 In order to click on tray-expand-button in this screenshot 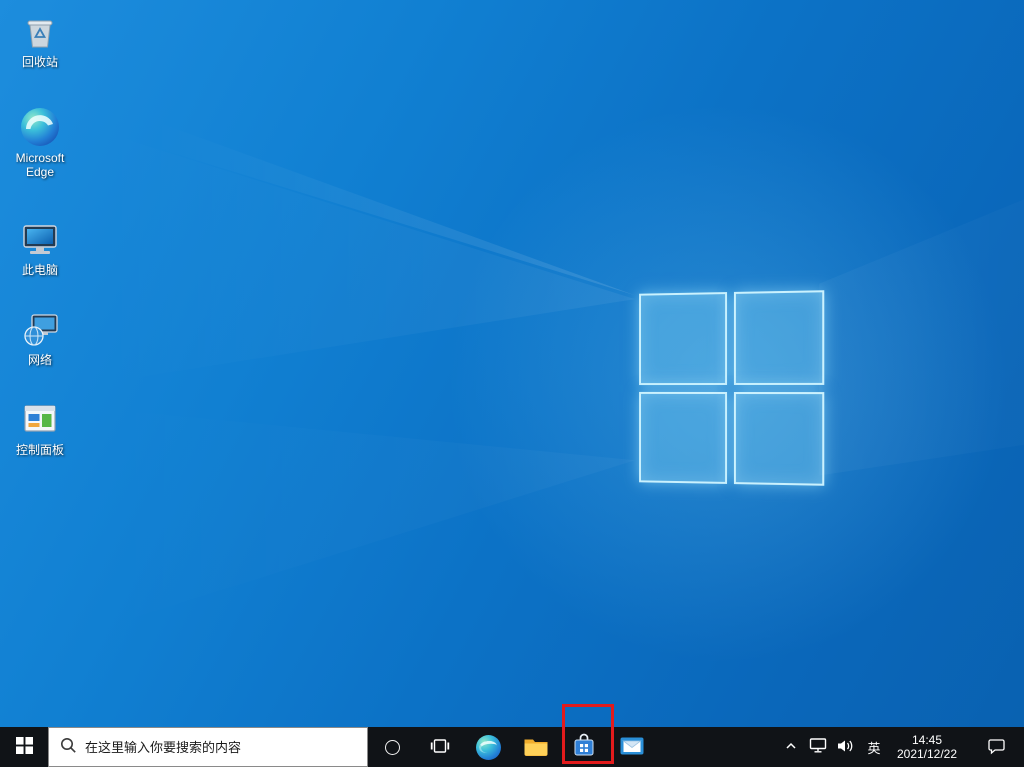, I will do `click(791, 747)`.